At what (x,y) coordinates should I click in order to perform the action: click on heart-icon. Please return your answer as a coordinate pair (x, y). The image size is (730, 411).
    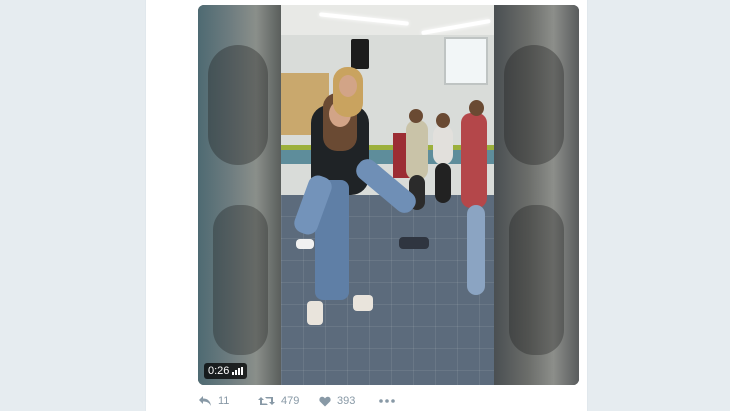
    Looking at the image, I should click on (325, 401).